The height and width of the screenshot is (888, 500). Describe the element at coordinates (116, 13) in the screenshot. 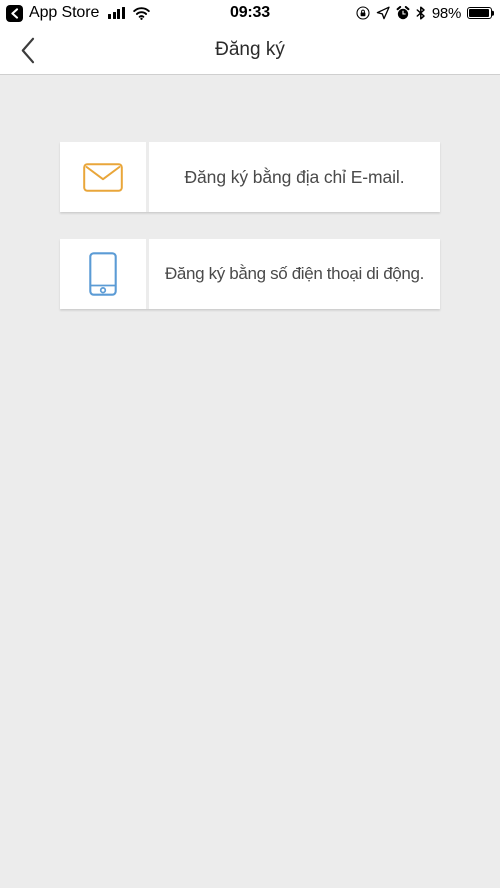

I see `cellular-signal-icon` at that location.